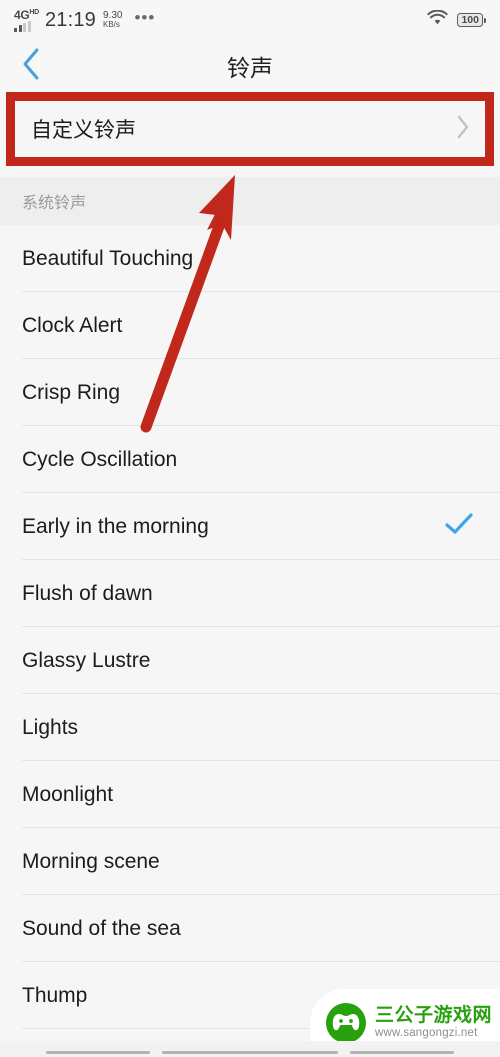 The image size is (500, 1057). I want to click on network-speed-indicator: 9.30 KB/s, so click(112, 20).